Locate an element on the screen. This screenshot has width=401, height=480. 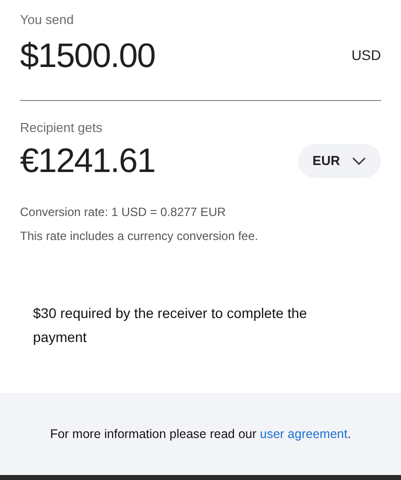
user-agreement-link: user agreement is located at coordinates (304, 433).